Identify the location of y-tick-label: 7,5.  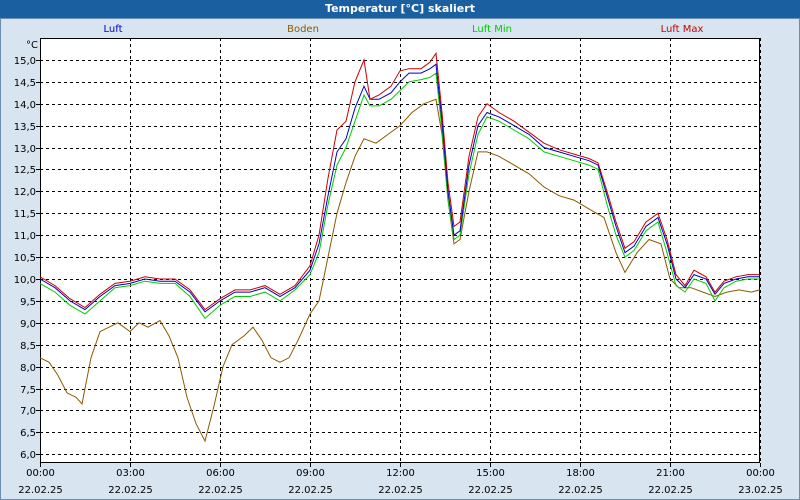
(28, 390).